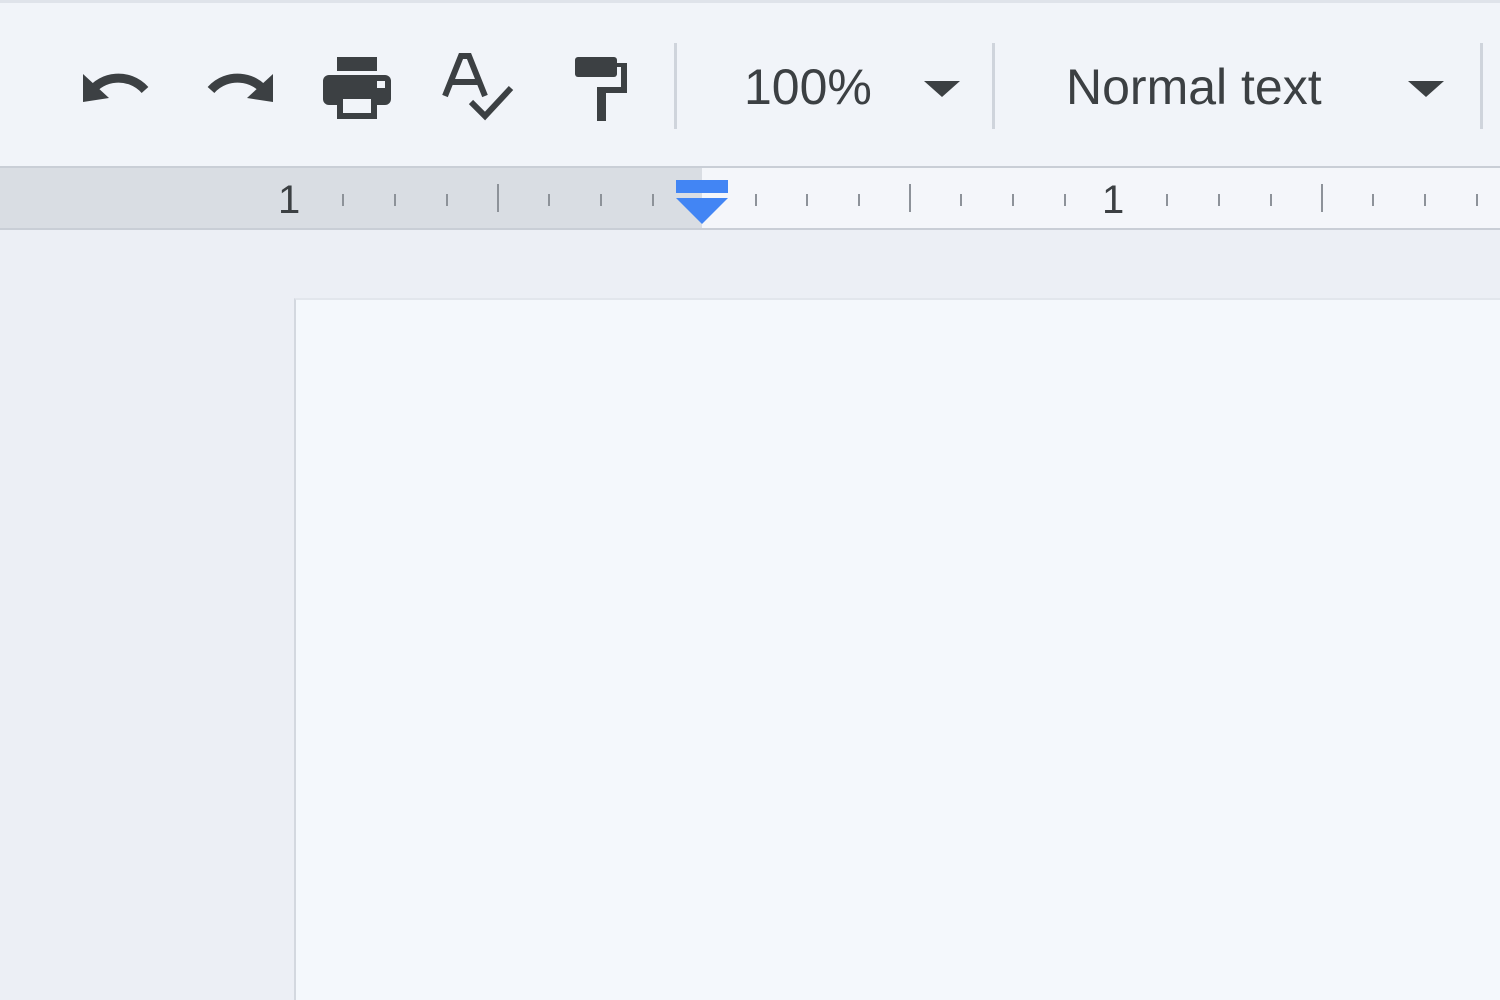 The image size is (1500, 1000). I want to click on print-icon, so click(357, 88).